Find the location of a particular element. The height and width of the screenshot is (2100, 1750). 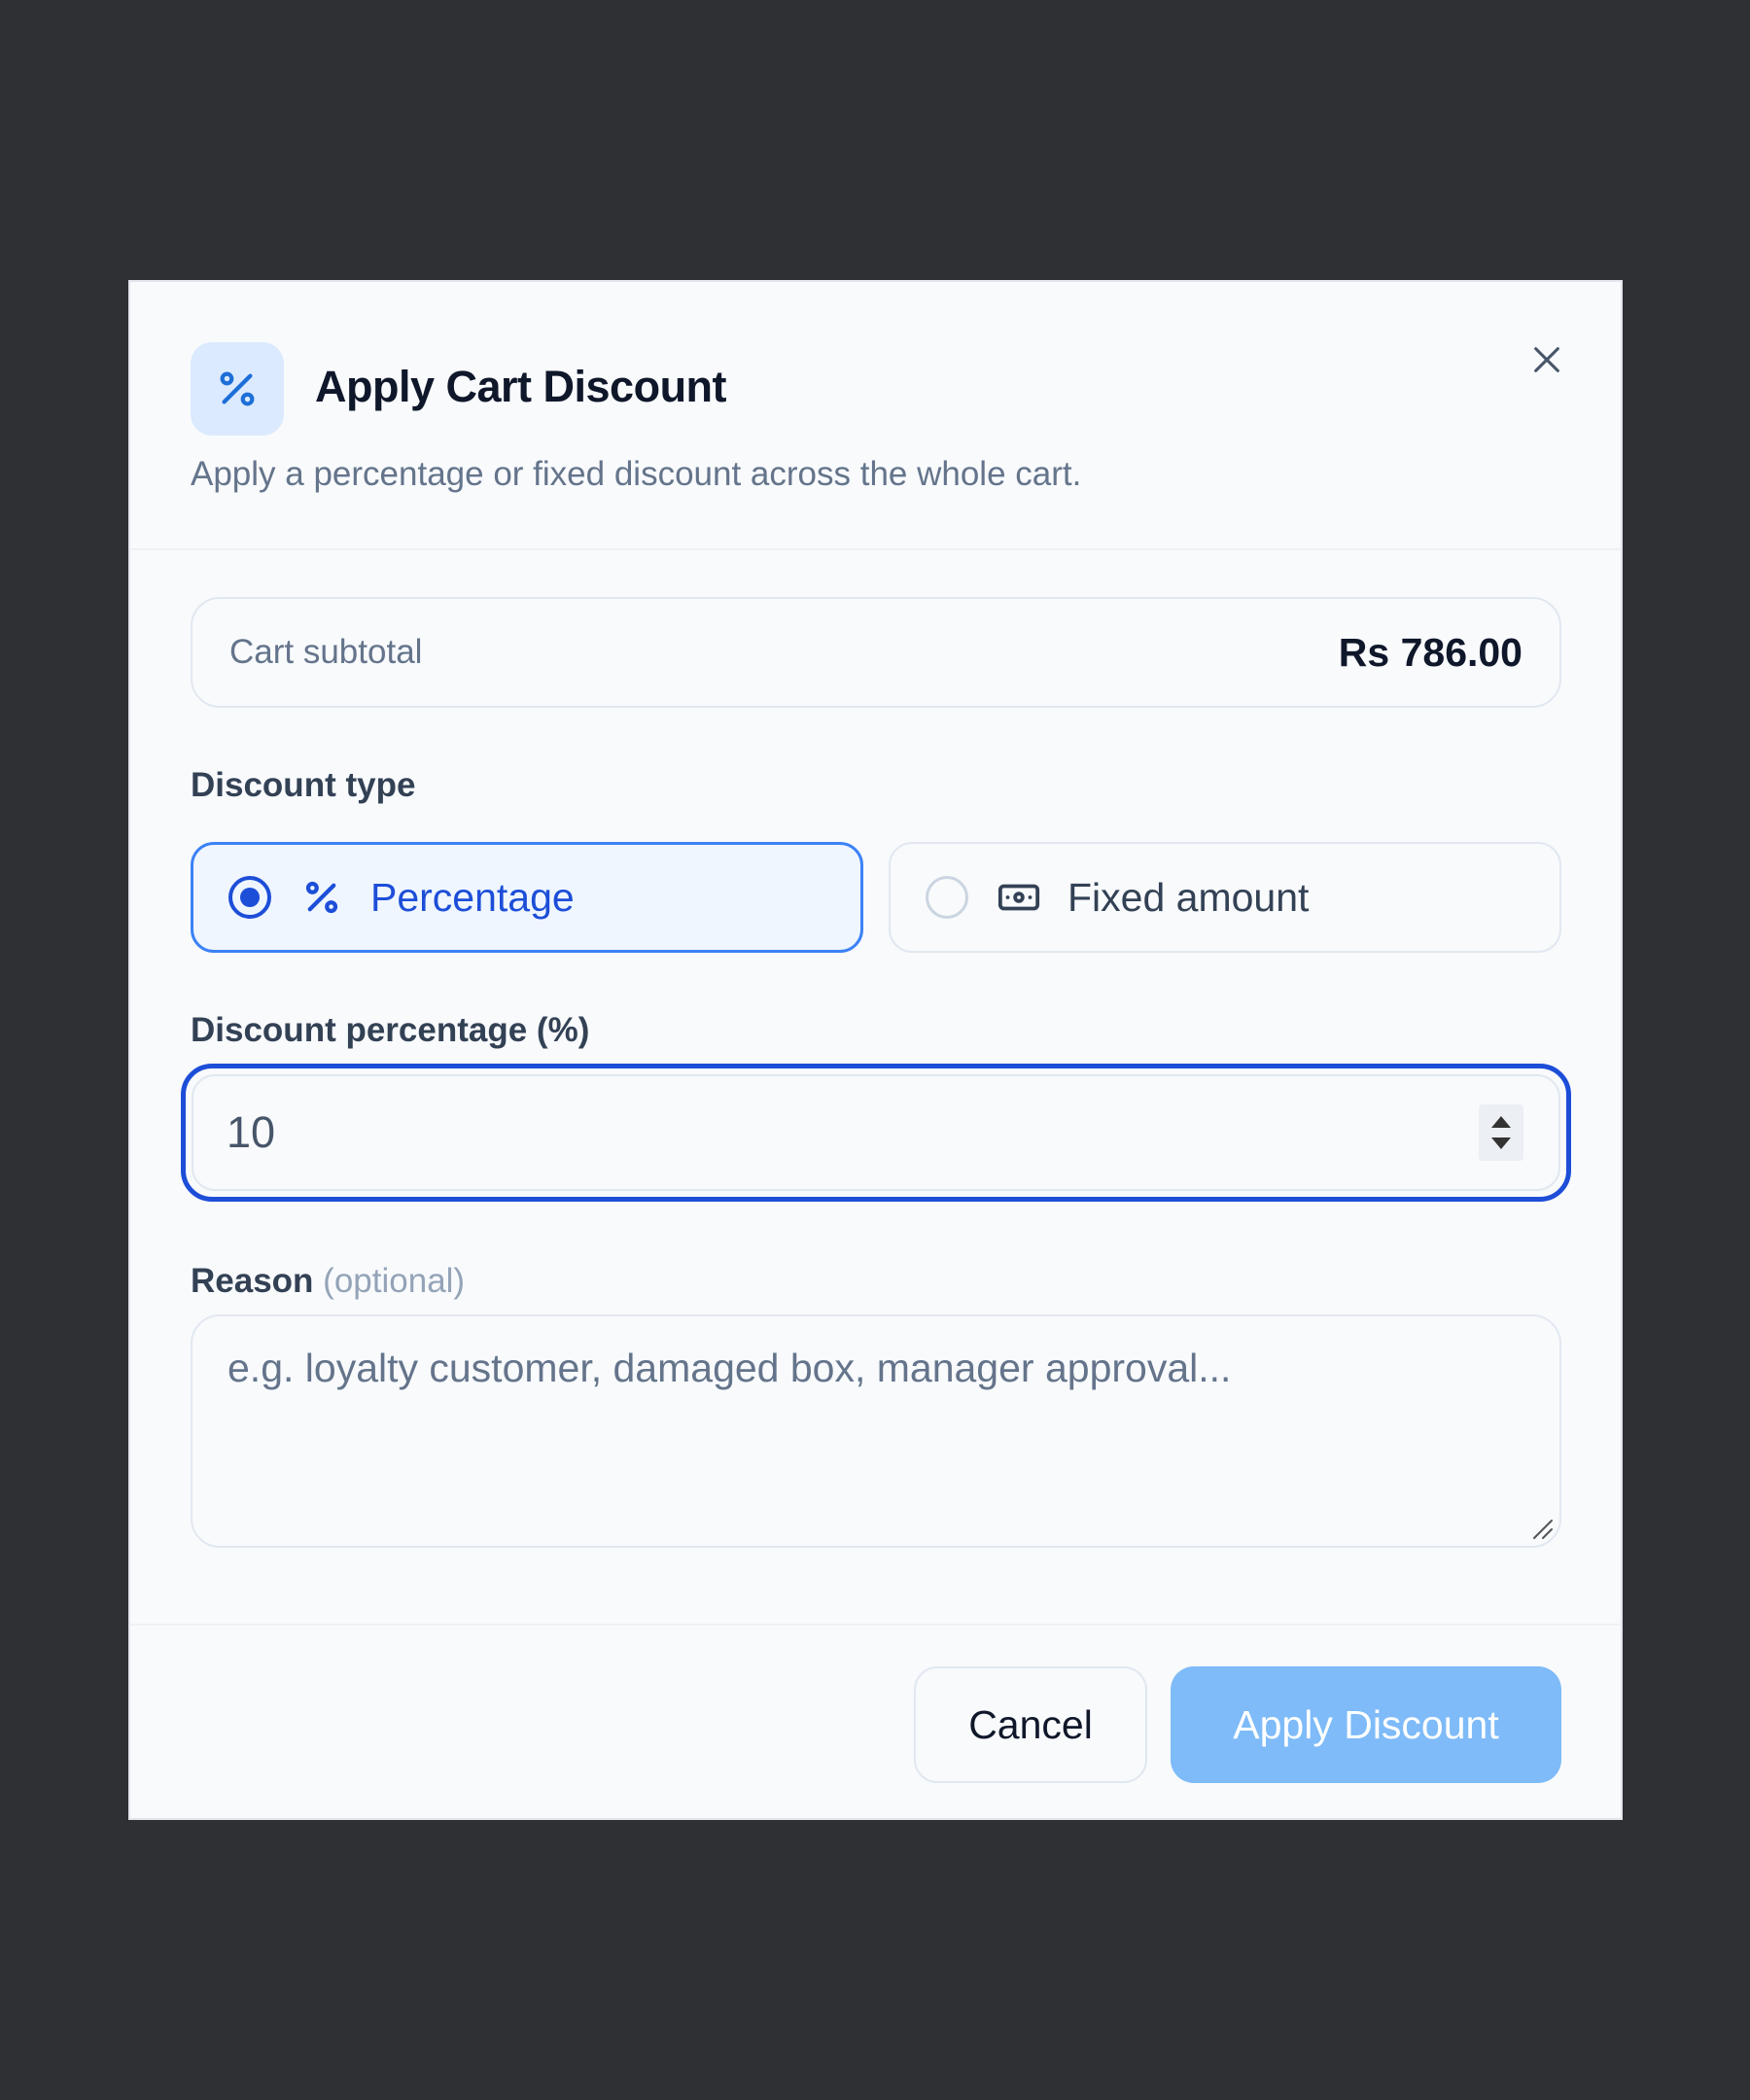

apply-discount-button: Apply Discount is located at coordinates (1366, 1724).